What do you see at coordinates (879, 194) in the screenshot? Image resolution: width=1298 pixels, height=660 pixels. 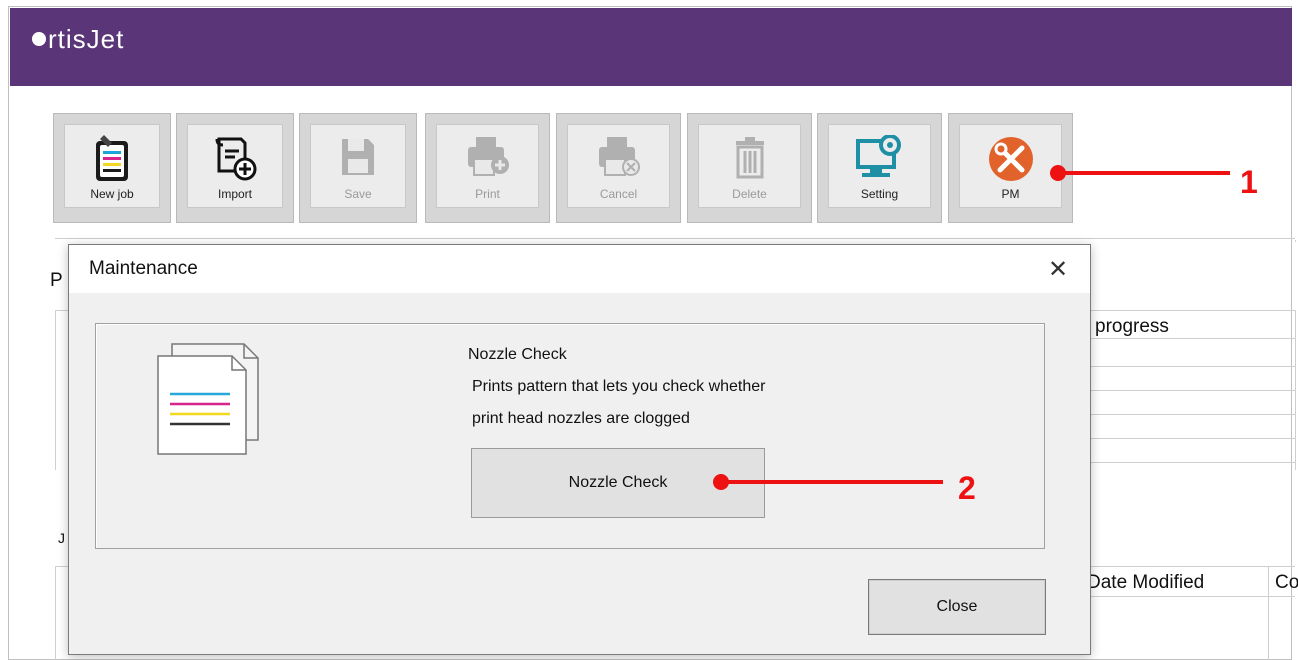 I see `setting-label: Setting` at bounding box center [879, 194].